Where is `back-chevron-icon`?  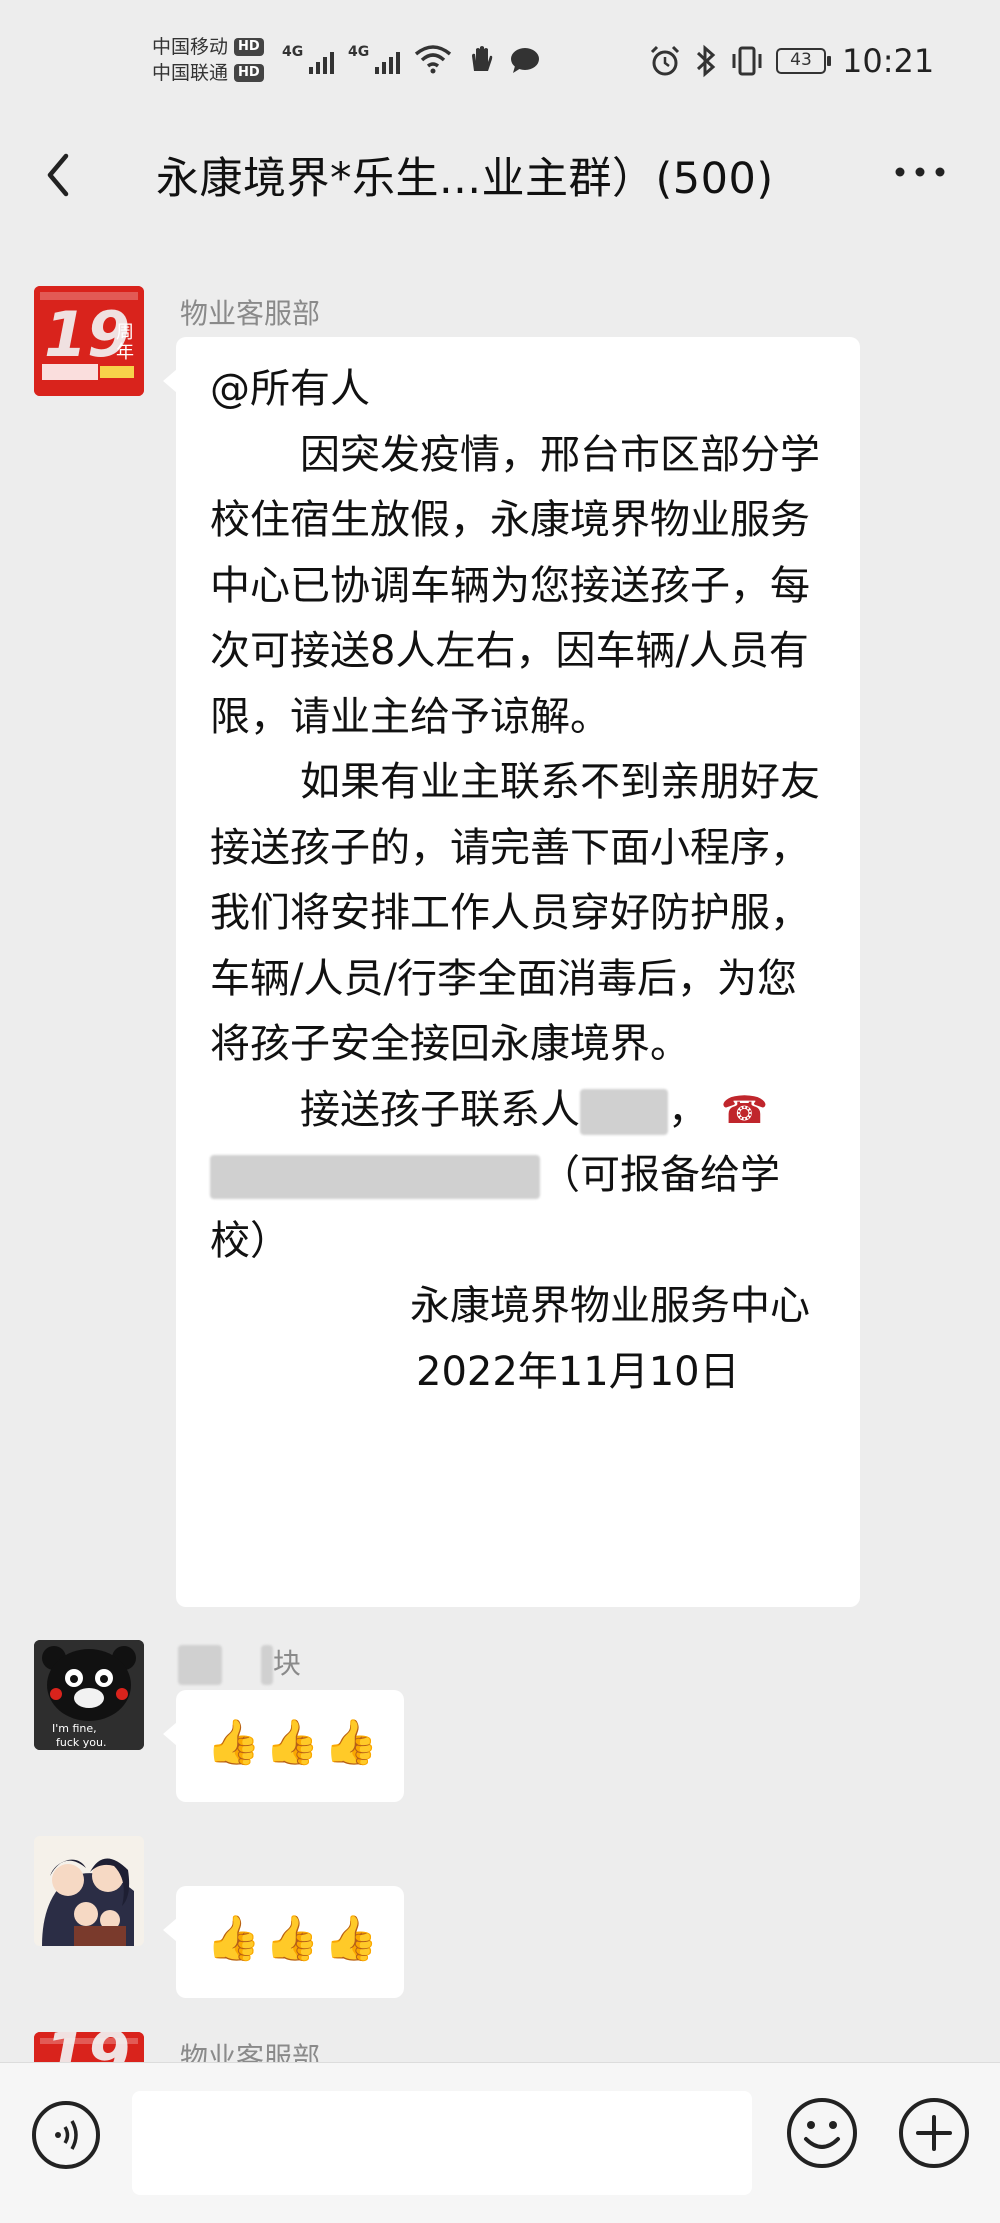 back-chevron-icon is located at coordinates (61, 175).